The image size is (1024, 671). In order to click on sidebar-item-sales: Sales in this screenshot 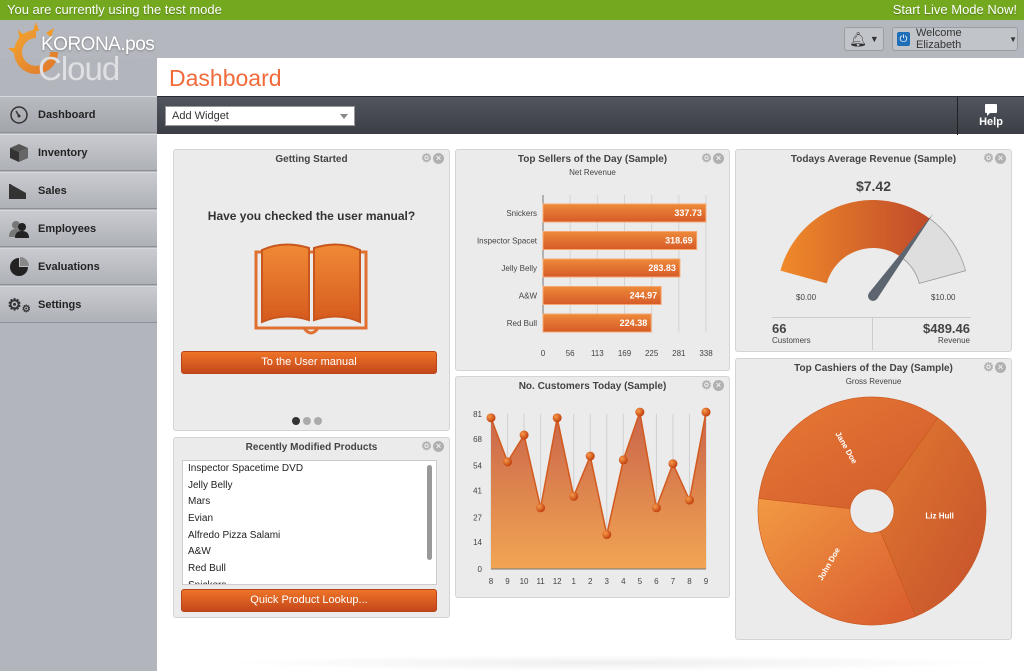, I will do `click(78, 190)`.